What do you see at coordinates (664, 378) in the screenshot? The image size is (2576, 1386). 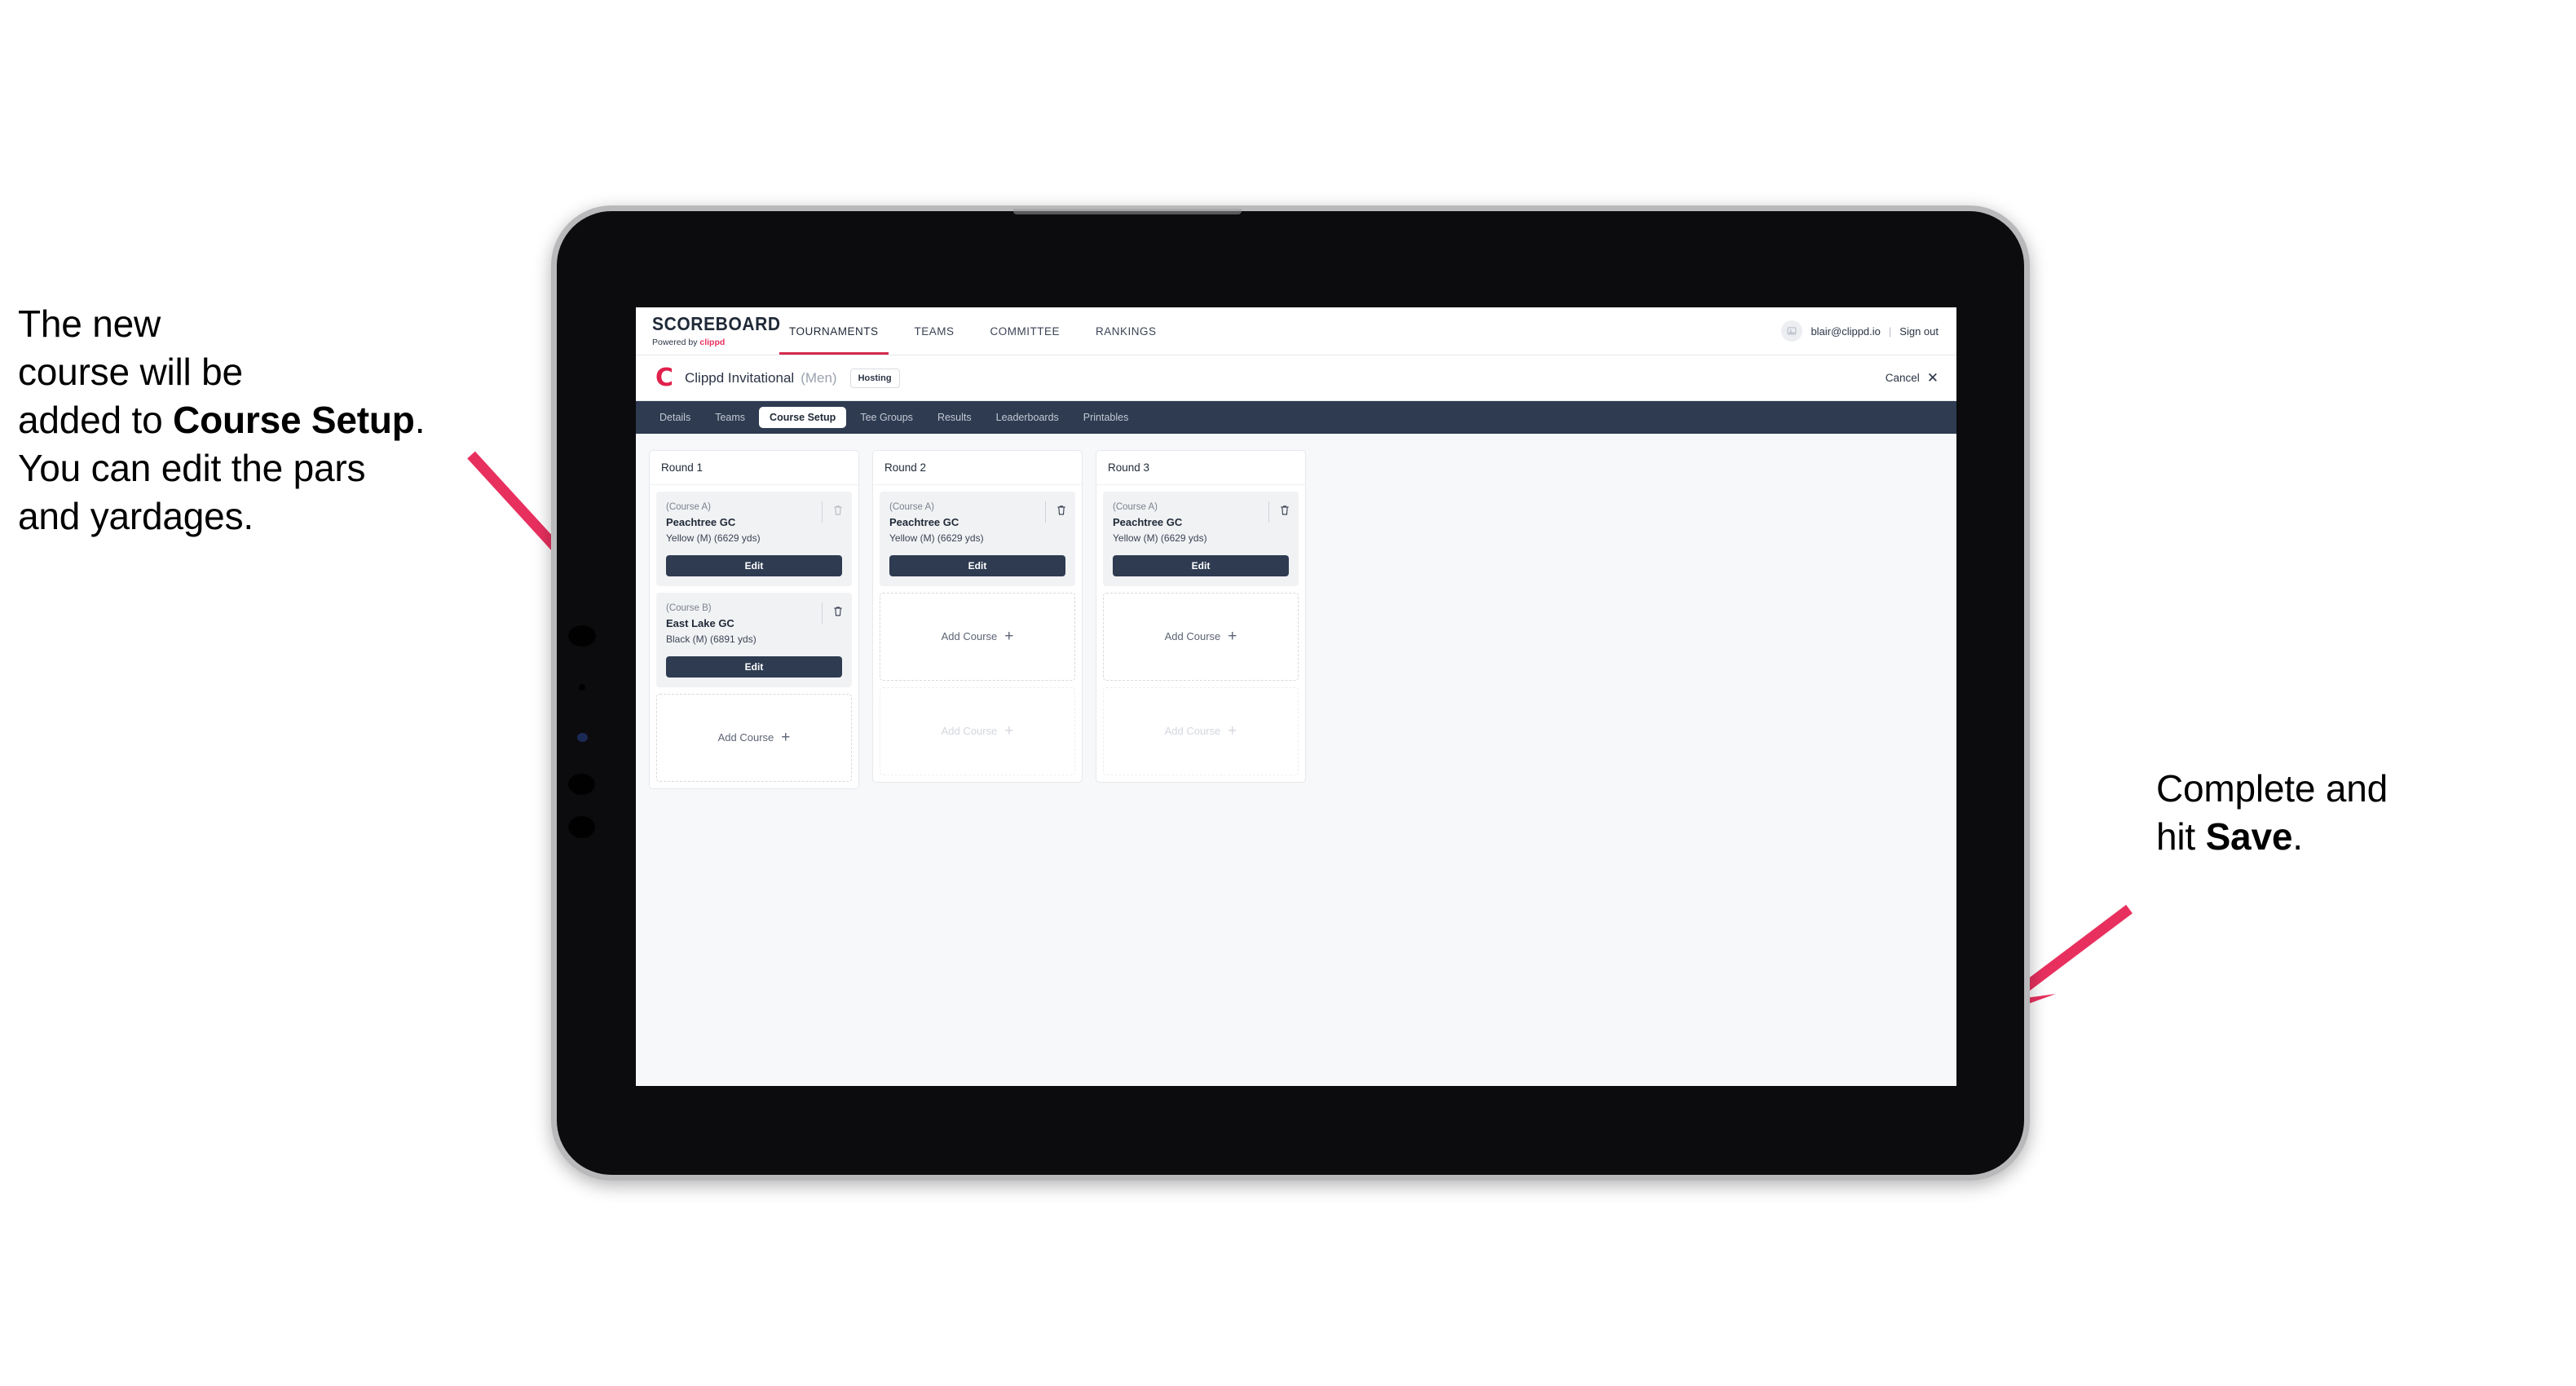 I see `clippd-c-logo-icon: C` at bounding box center [664, 378].